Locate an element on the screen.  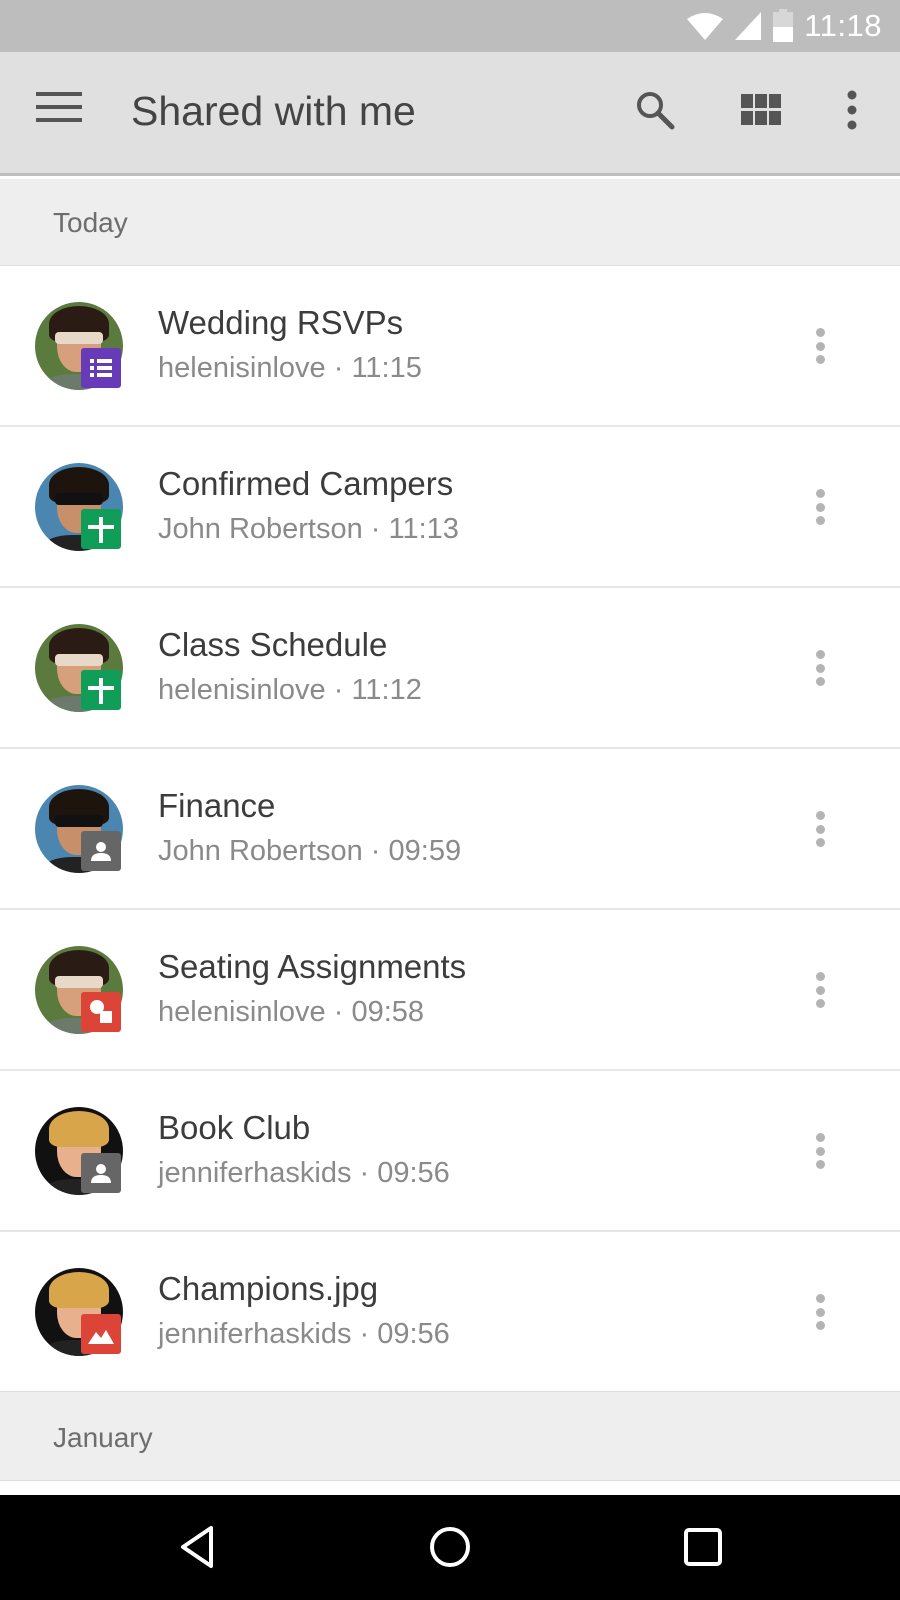
file-meta: John Robertson · 11:13 is located at coordinates (308, 529).